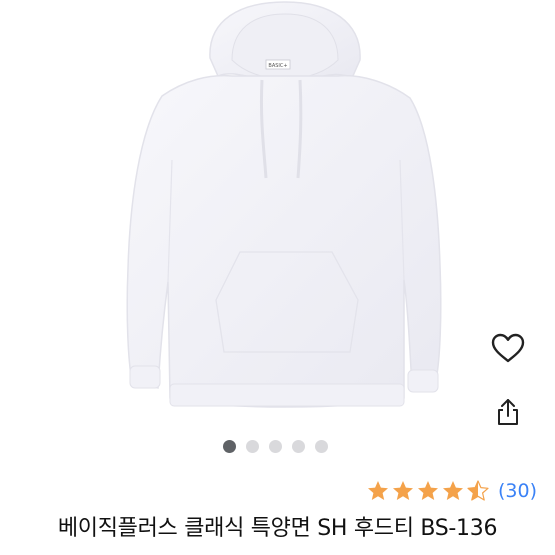 Image resolution: width=555 pixels, height=555 pixels. Describe the element at coordinates (478, 490) in the screenshot. I see `star-half-icon` at that location.